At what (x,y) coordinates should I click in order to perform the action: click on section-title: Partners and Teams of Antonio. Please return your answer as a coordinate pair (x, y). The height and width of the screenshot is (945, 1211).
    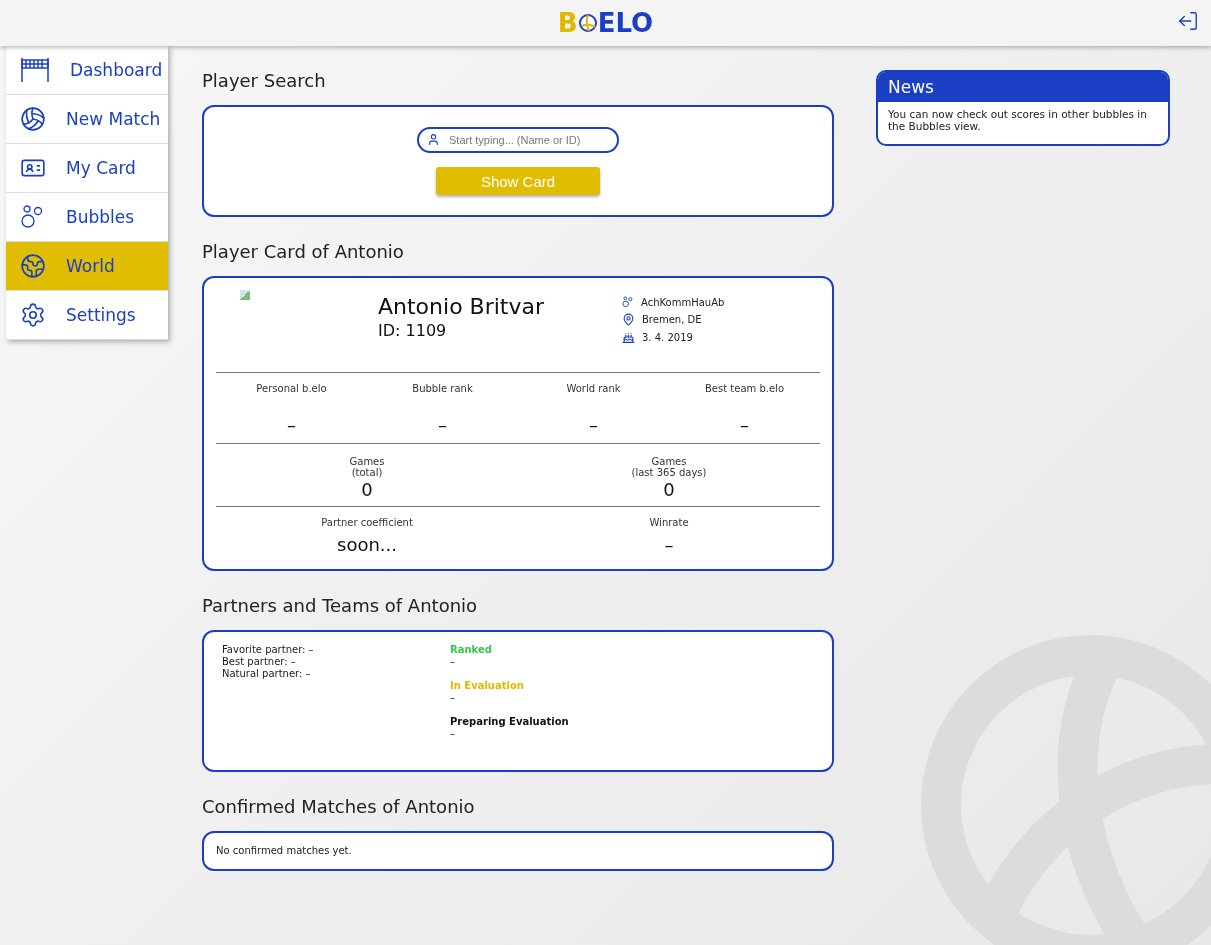
    Looking at the image, I should click on (340, 605).